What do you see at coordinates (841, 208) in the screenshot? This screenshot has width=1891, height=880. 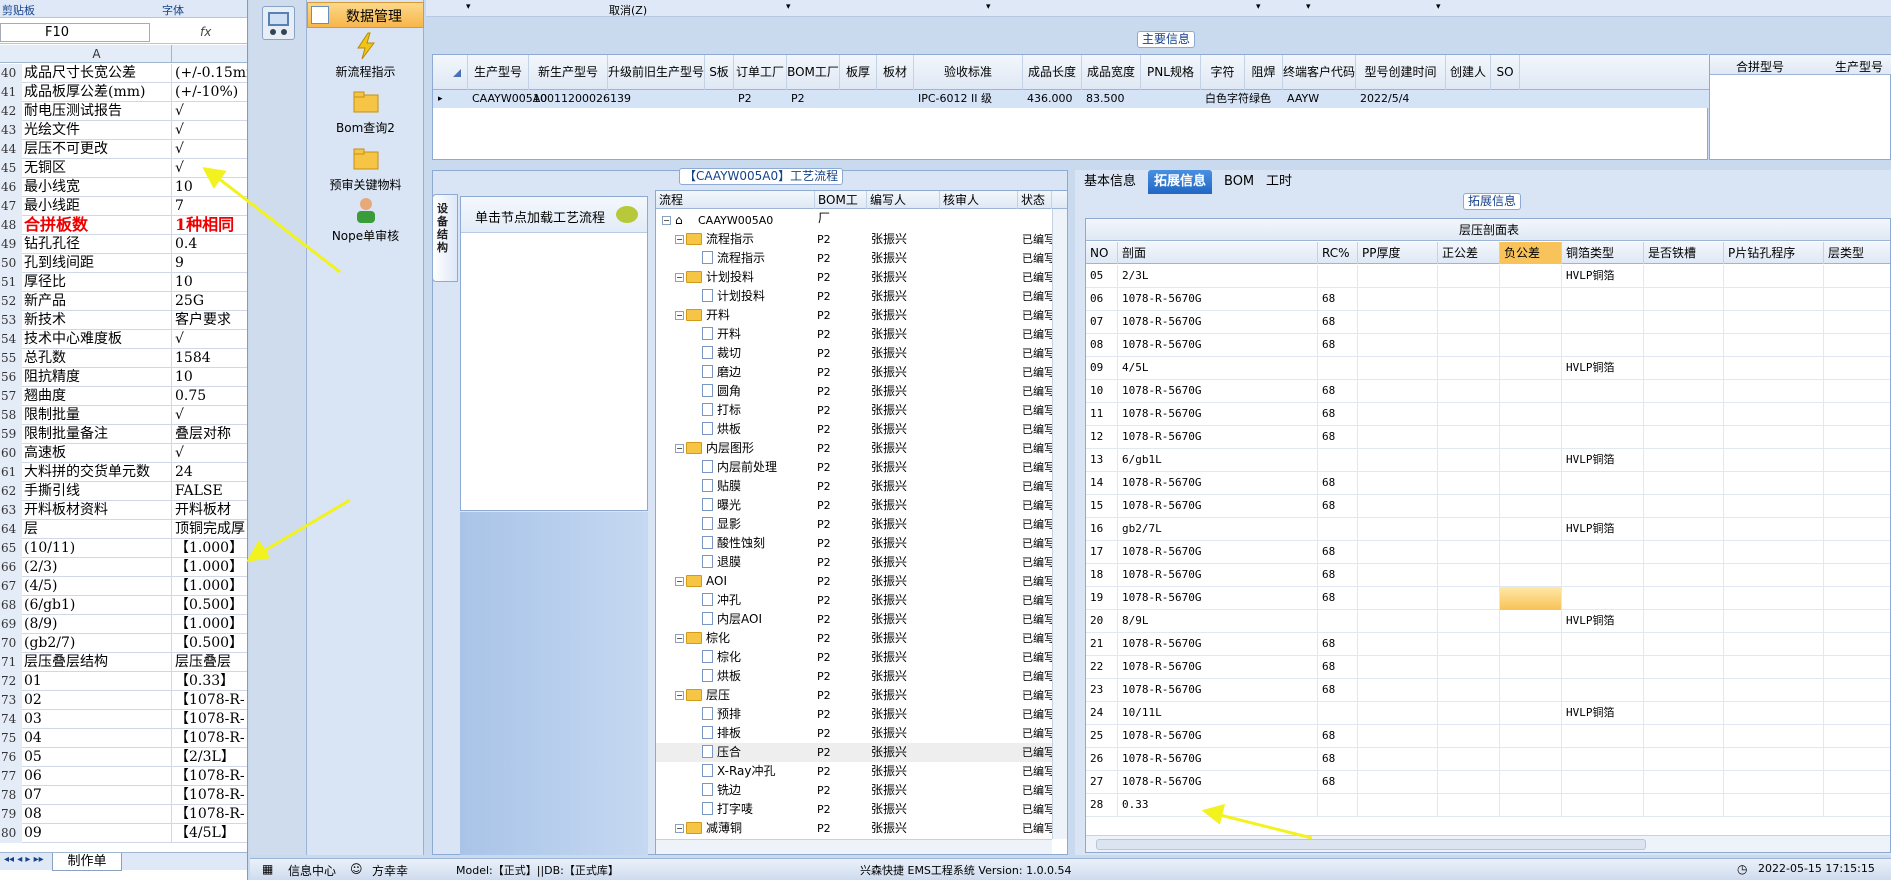 I see `col-bom-factory: BOM工厂` at bounding box center [841, 208].